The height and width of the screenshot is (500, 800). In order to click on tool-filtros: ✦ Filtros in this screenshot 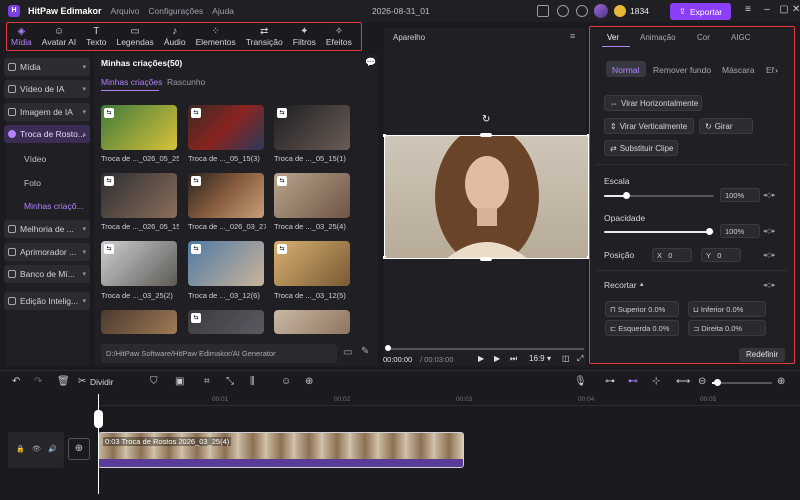, I will do `click(304, 36)`.